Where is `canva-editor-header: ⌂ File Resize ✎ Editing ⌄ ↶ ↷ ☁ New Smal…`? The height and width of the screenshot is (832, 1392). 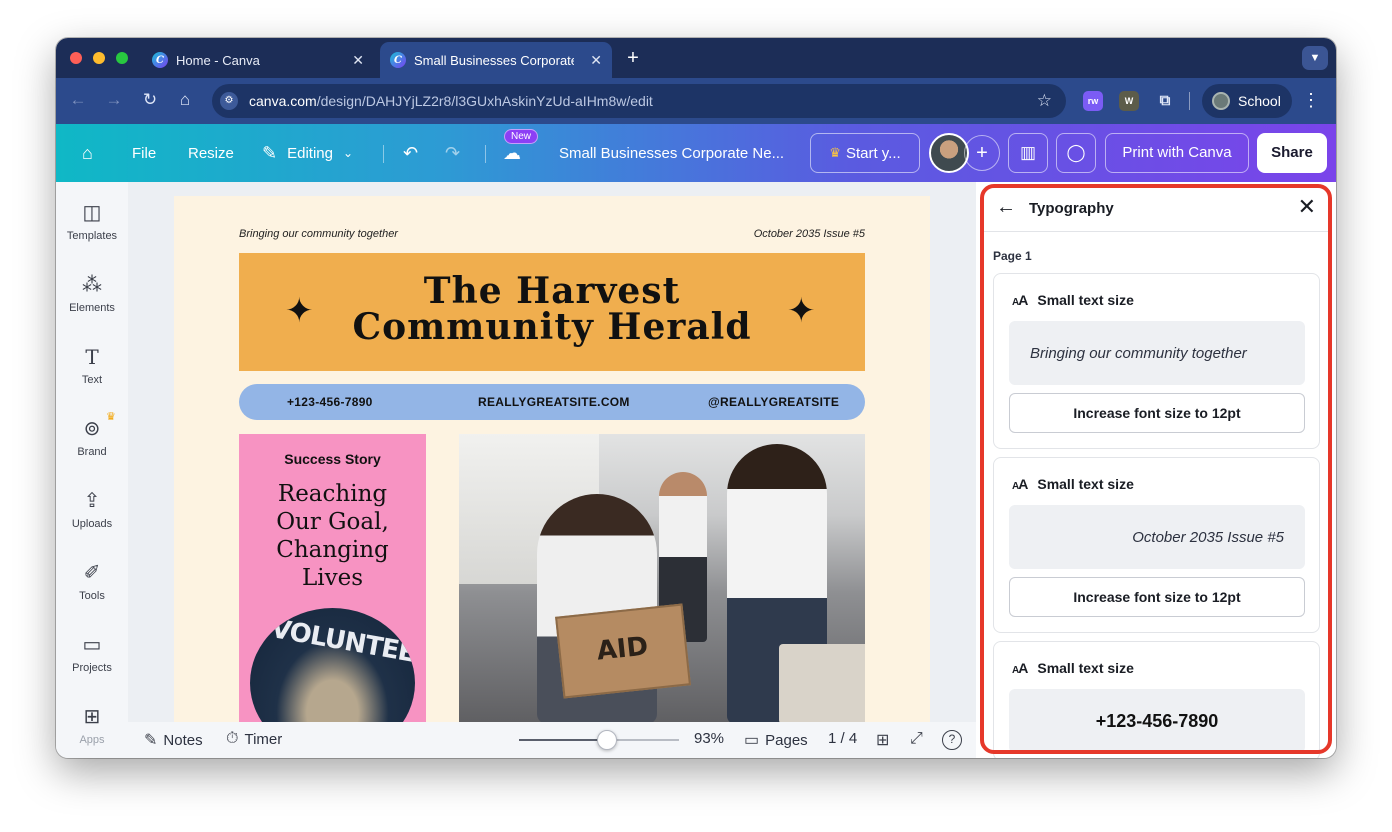
canva-editor-header: ⌂ File Resize ✎ Editing ⌄ ↶ ↷ ☁ New Smal… is located at coordinates (696, 153).